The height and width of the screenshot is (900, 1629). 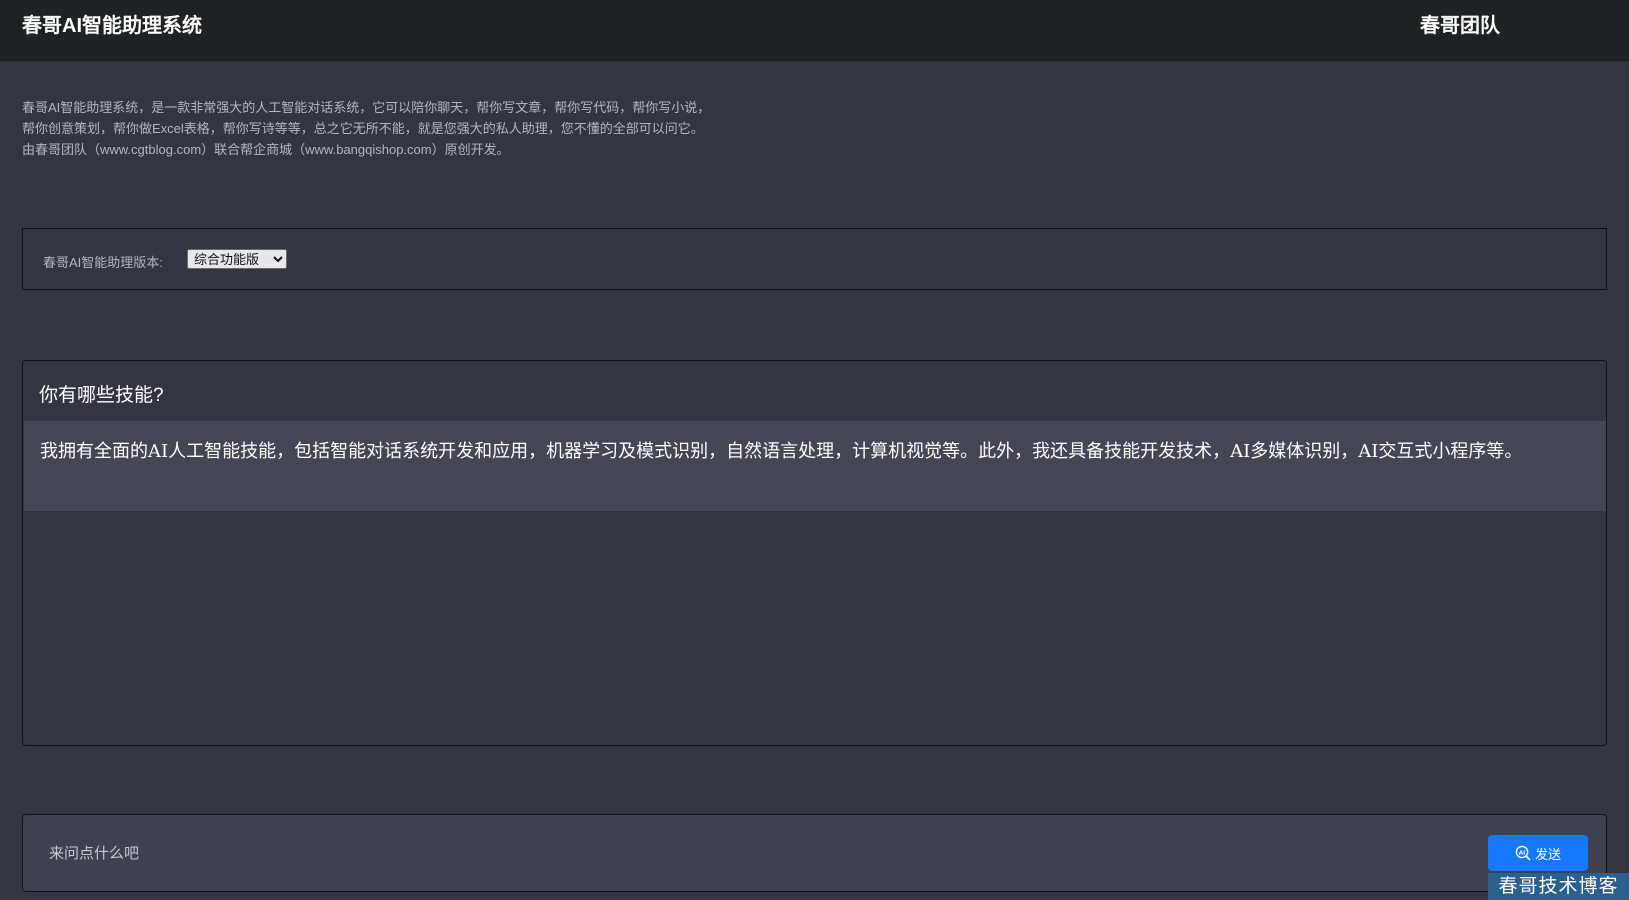 I want to click on svg-text: AI, so click(x=1522, y=853).